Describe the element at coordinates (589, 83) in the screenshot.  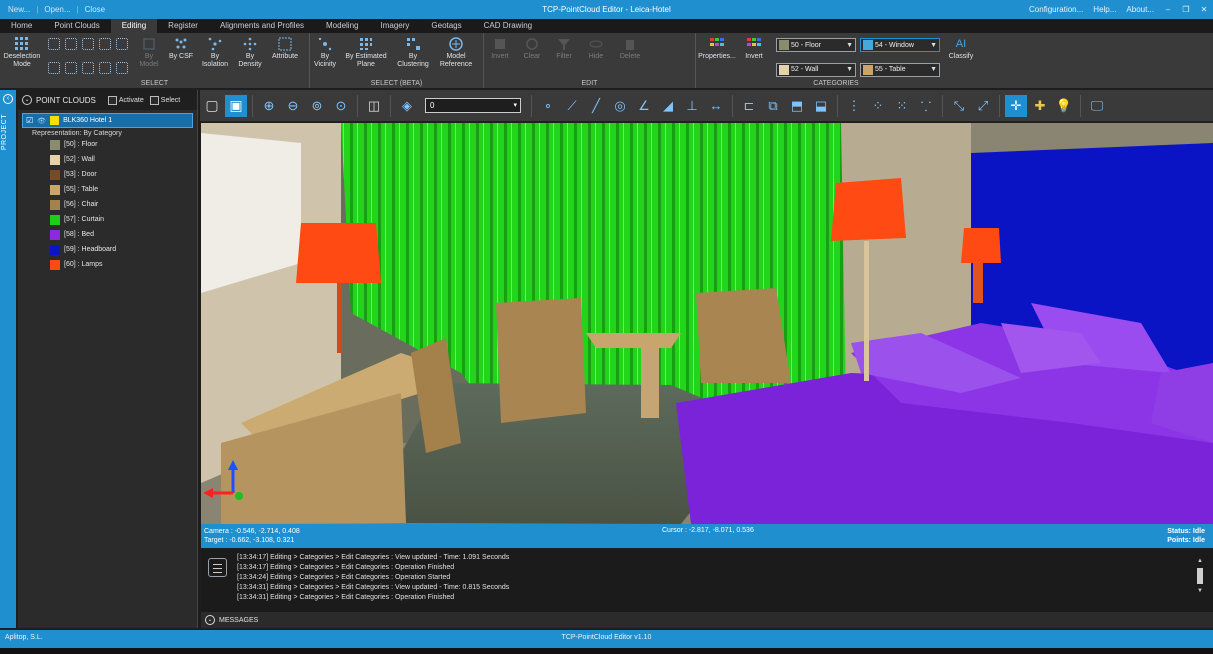
I see `edit-group-label: EDIT` at that location.